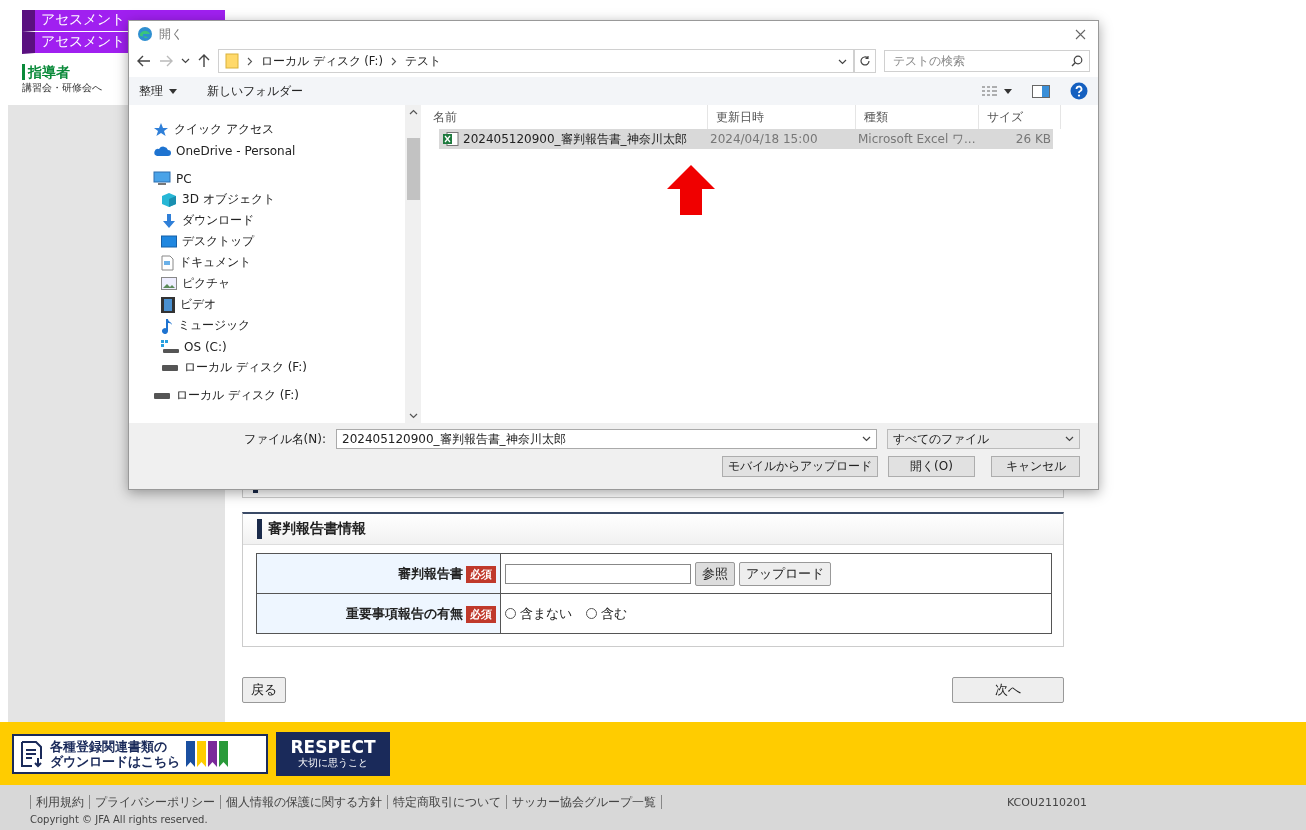 The width and height of the screenshot is (1306, 830). What do you see at coordinates (413, 264) in the screenshot?
I see `scrollbar` at bounding box center [413, 264].